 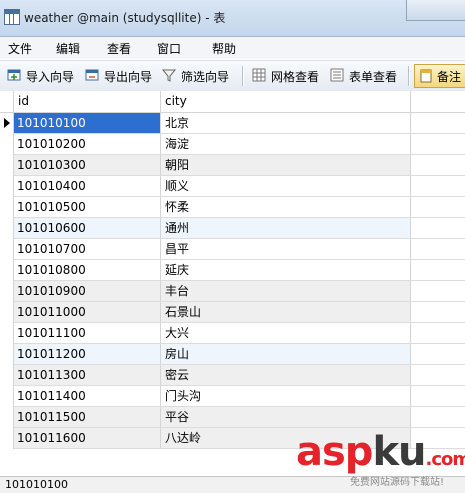 I want to click on note-button: 备注, so click(x=439, y=76).